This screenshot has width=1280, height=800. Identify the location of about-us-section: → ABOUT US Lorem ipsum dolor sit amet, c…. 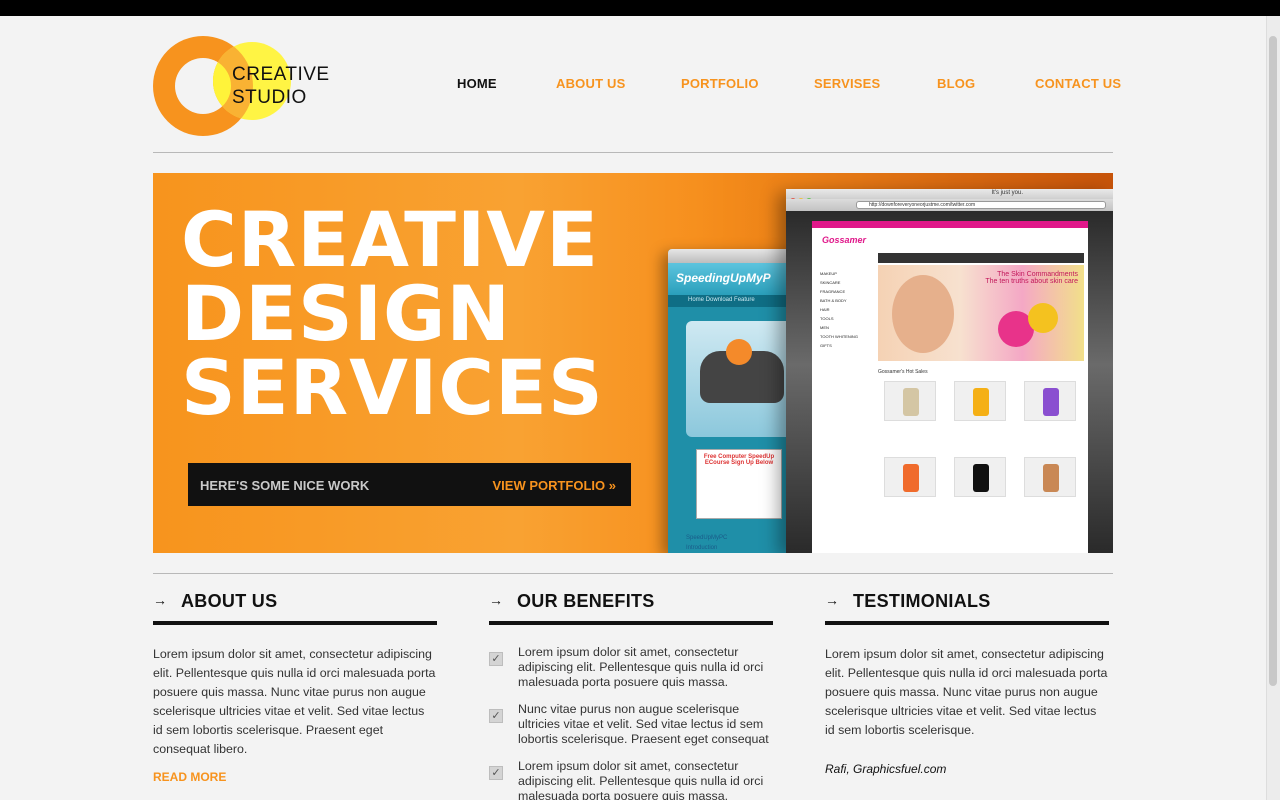
(295, 687).